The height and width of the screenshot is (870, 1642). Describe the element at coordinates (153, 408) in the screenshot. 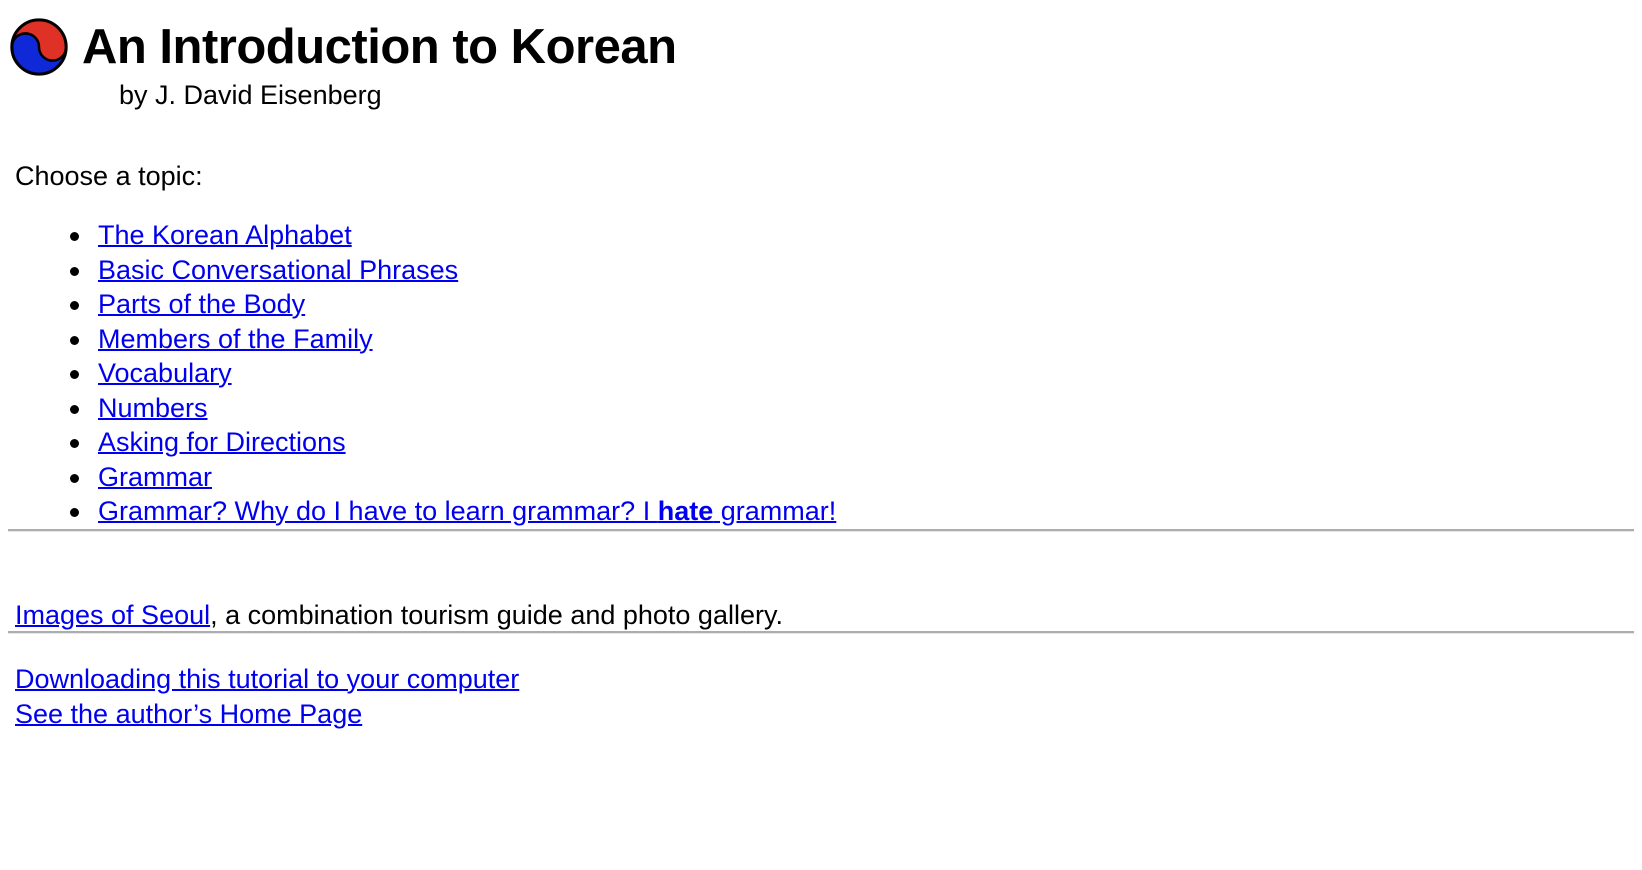

I see `topic-link-numbers: Numbers` at that location.